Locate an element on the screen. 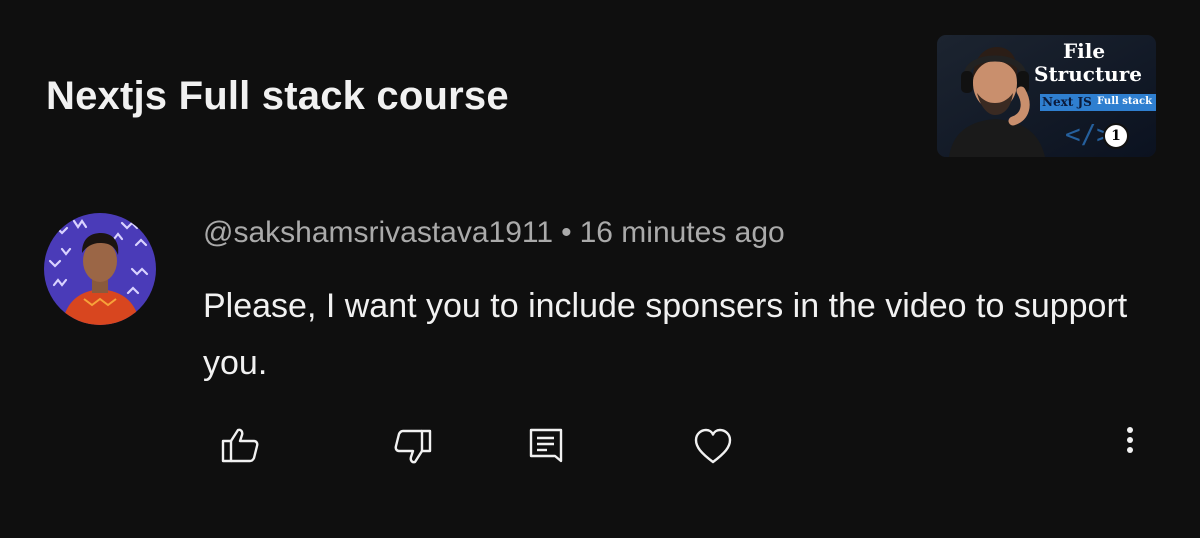  reply-icon is located at coordinates (546, 445).